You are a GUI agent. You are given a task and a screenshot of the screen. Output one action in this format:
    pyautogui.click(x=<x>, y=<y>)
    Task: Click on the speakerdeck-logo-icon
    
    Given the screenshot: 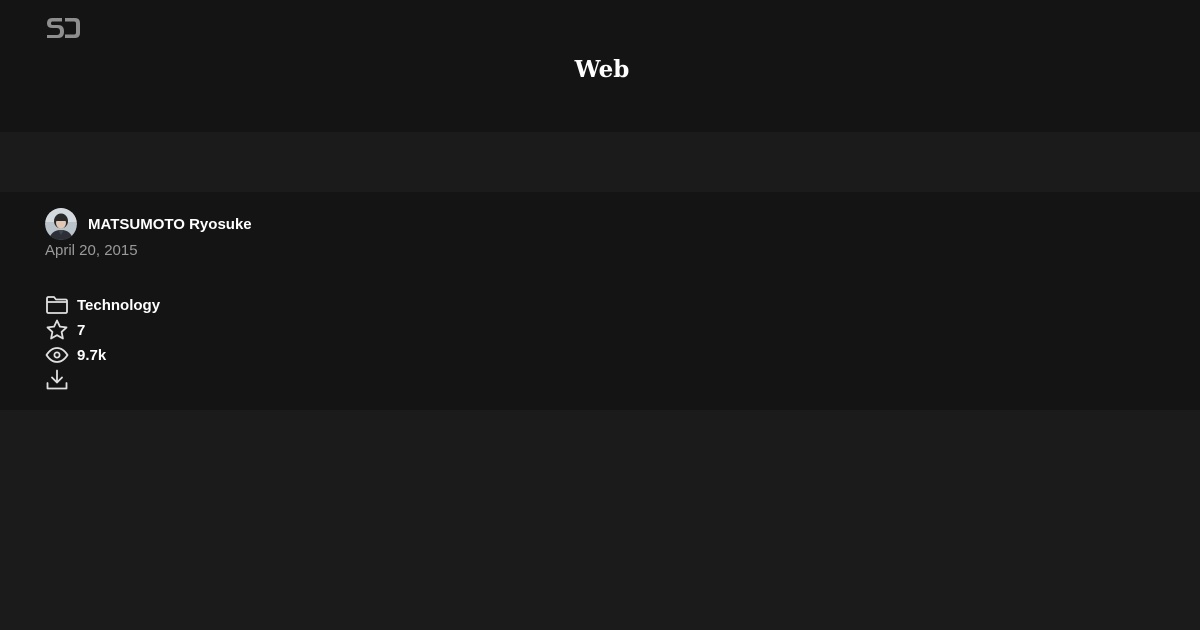 What is the action you would take?
    pyautogui.click(x=63, y=28)
    